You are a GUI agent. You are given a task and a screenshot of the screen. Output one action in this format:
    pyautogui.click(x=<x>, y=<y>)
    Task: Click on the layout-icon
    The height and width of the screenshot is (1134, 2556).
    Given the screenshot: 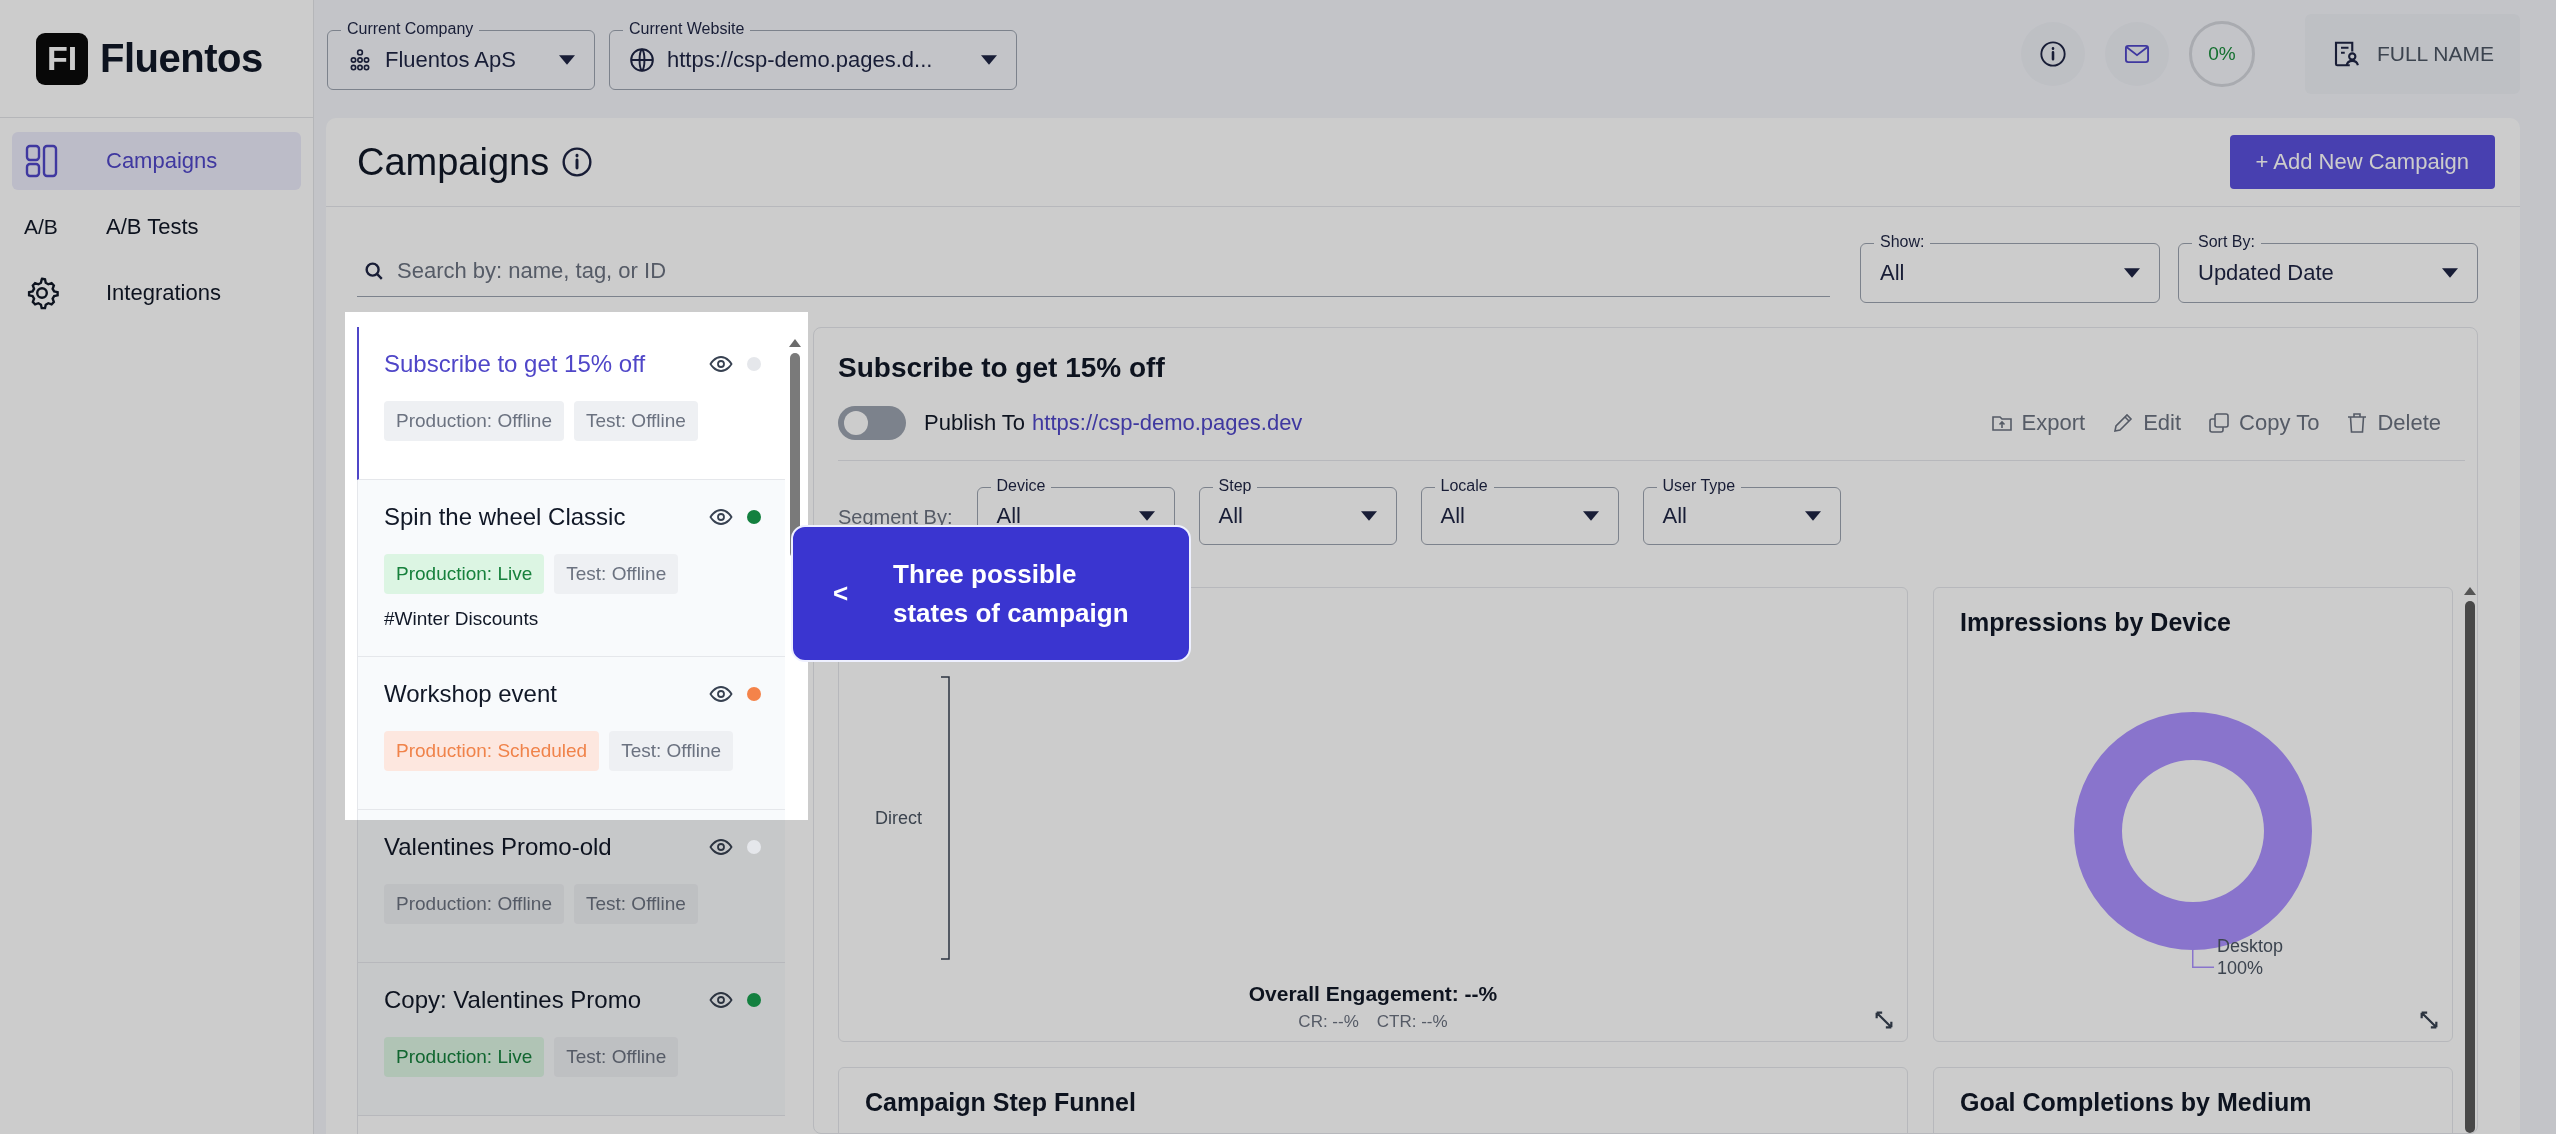 What is the action you would take?
    pyautogui.click(x=42, y=161)
    